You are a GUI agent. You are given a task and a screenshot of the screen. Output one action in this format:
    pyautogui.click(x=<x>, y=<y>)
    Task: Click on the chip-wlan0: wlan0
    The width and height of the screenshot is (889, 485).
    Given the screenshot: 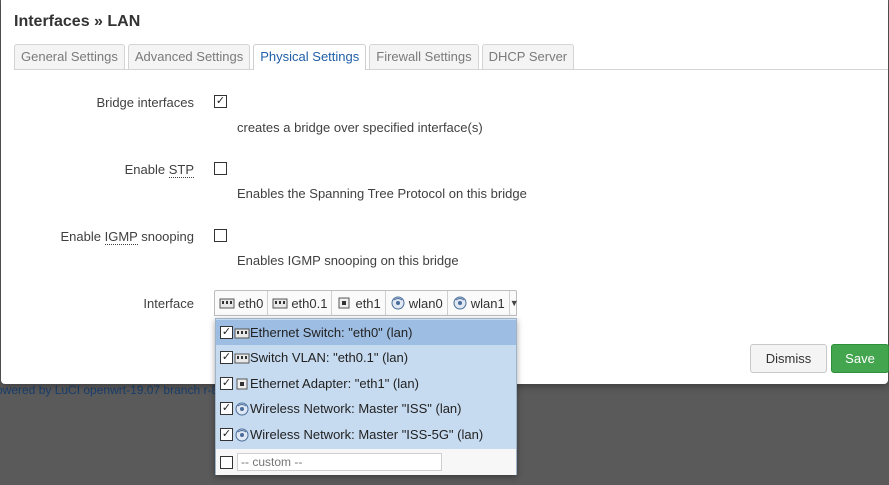 What is the action you would take?
    pyautogui.click(x=417, y=303)
    